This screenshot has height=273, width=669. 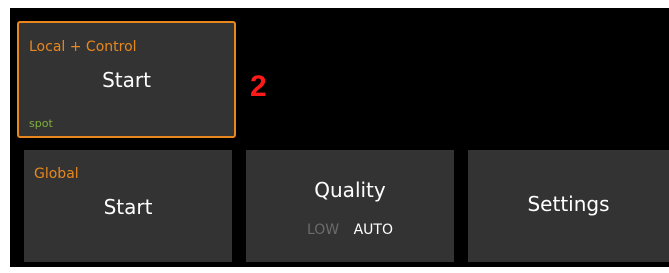 I want to click on quality-option-auto: AUTO, so click(x=373, y=230).